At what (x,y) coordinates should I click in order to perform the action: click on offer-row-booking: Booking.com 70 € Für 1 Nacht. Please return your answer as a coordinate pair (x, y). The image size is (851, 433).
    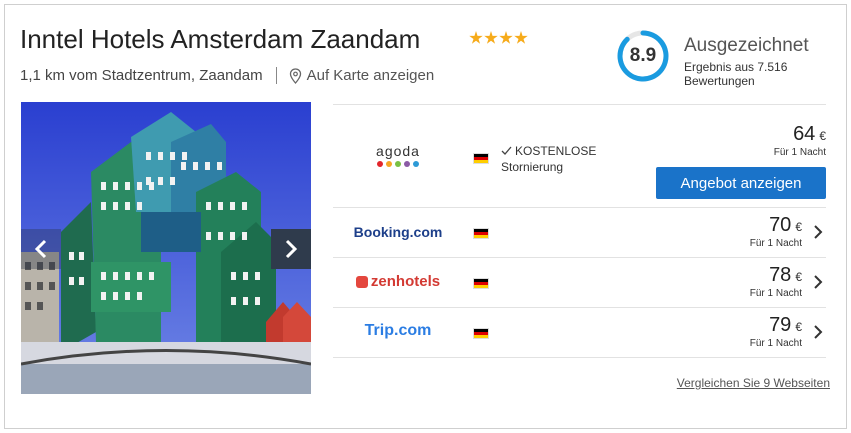
    Looking at the image, I should click on (579, 233).